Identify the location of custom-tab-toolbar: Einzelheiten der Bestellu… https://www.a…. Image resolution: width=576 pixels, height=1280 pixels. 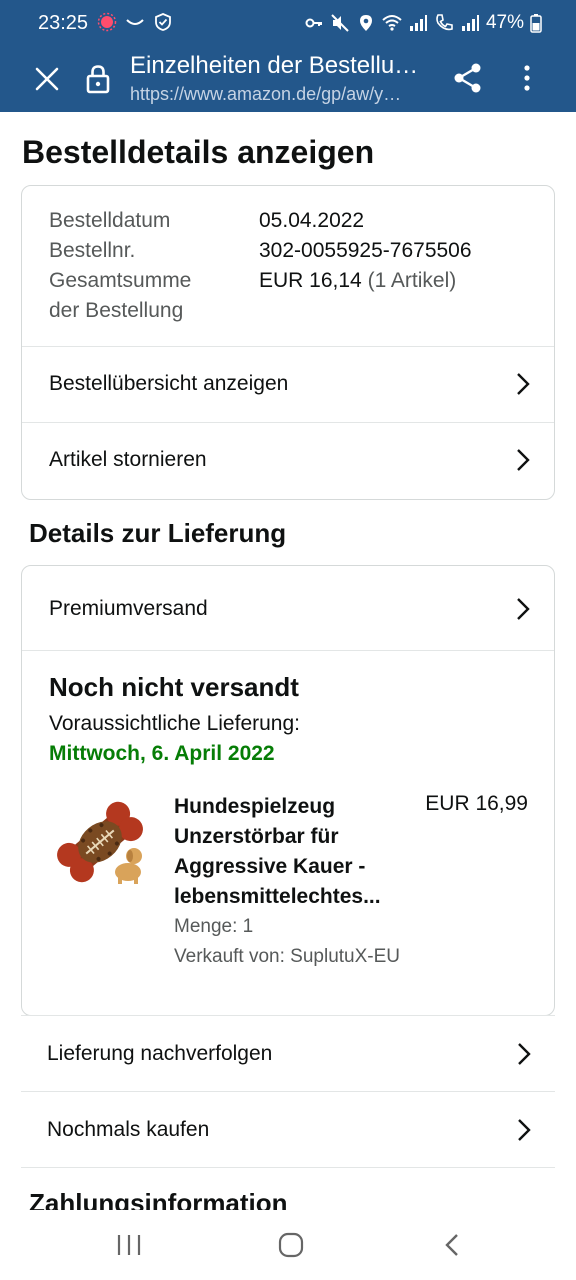
(288, 79).